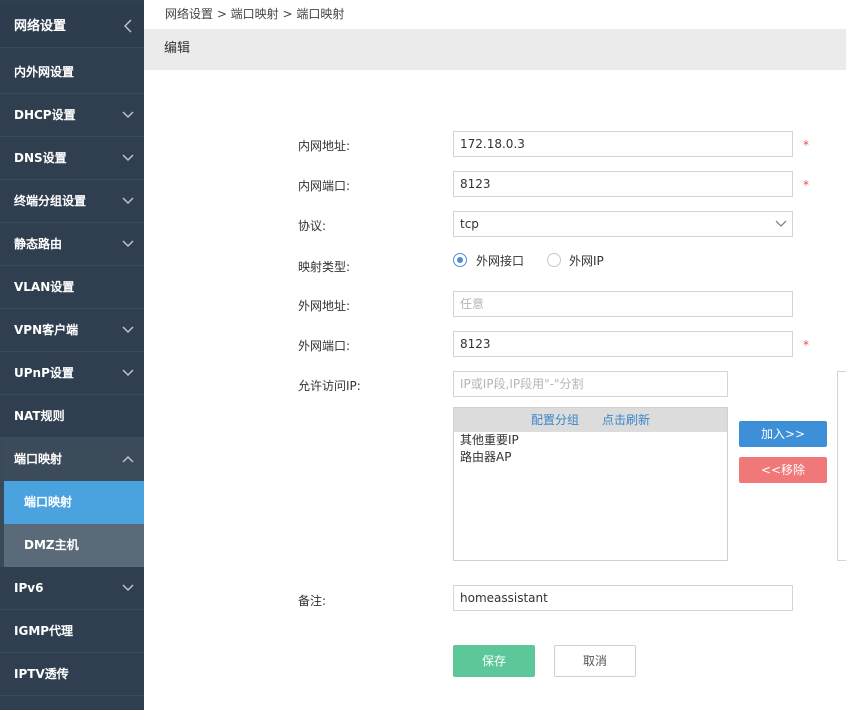 This screenshot has width=846, height=710. I want to click on remark-label: 备注:, so click(312, 601).